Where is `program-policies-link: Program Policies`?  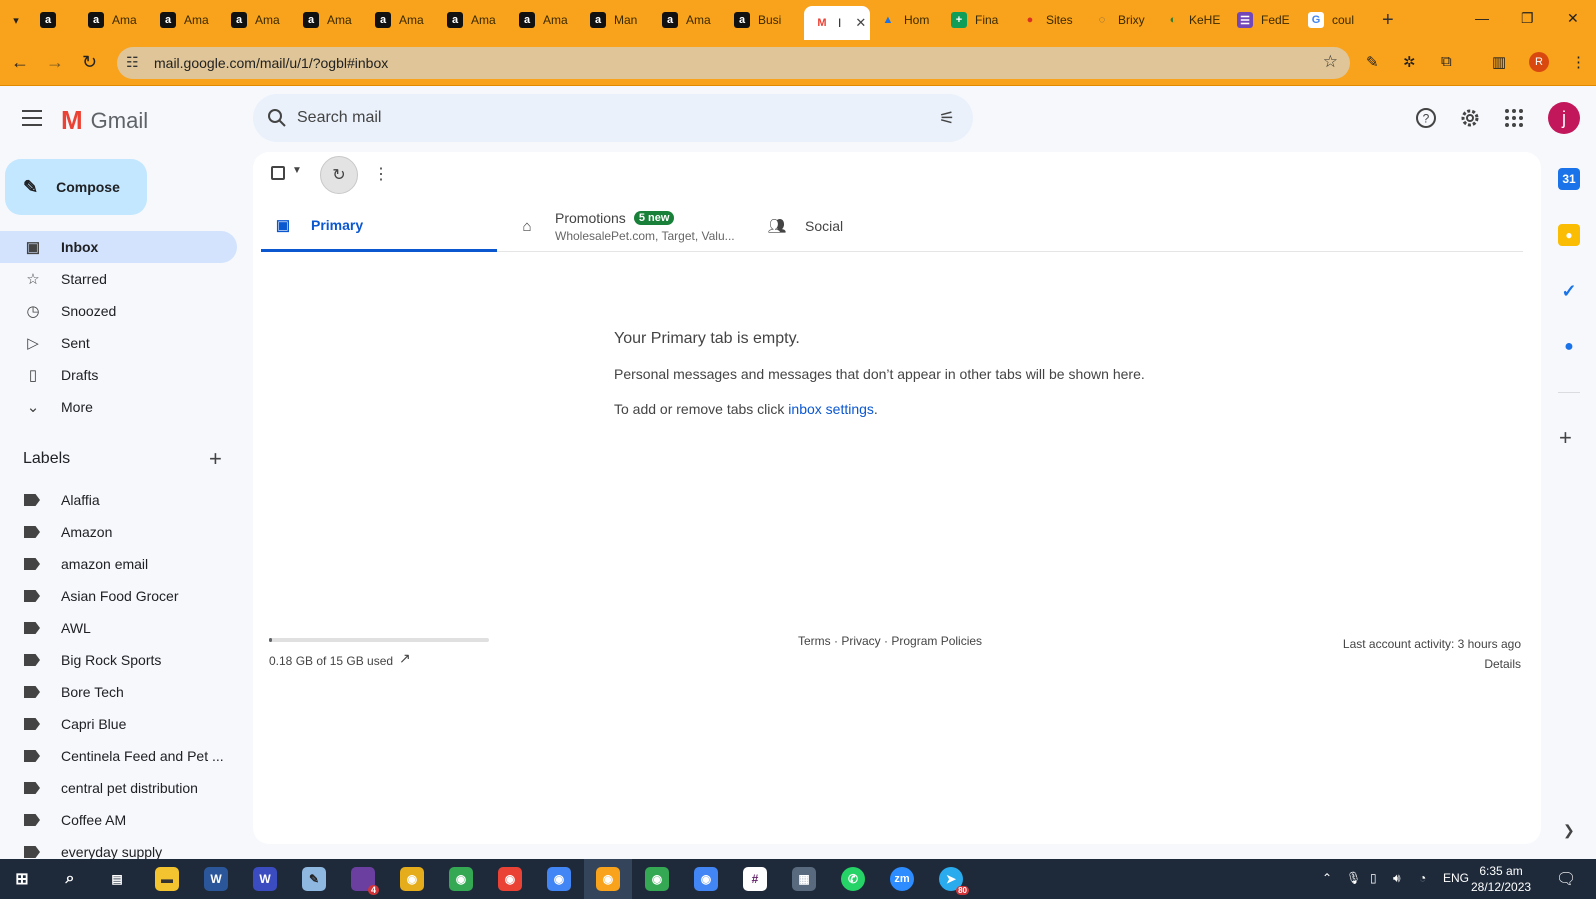
program-policies-link: Program Policies is located at coordinates (936, 641).